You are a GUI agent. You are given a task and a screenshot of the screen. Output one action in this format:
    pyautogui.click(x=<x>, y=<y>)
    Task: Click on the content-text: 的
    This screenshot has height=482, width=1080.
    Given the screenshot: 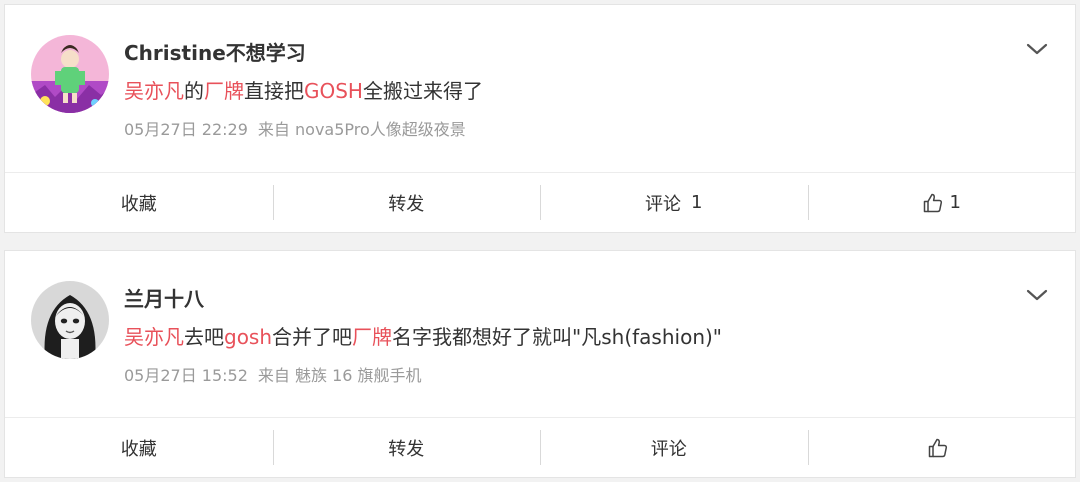 What is the action you would take?
    pyautogui.click(x=194, y=91)
    